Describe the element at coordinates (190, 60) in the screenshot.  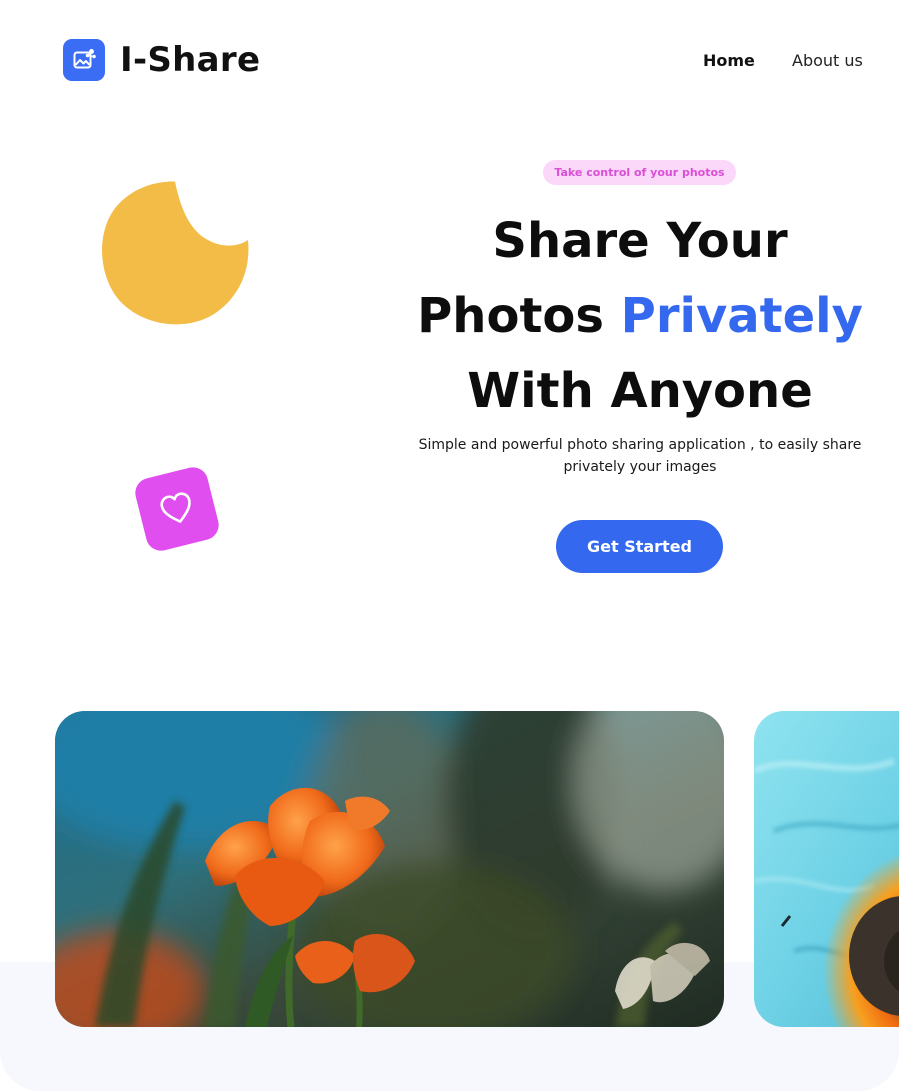
I see `brand-name: I-Share` at that location.